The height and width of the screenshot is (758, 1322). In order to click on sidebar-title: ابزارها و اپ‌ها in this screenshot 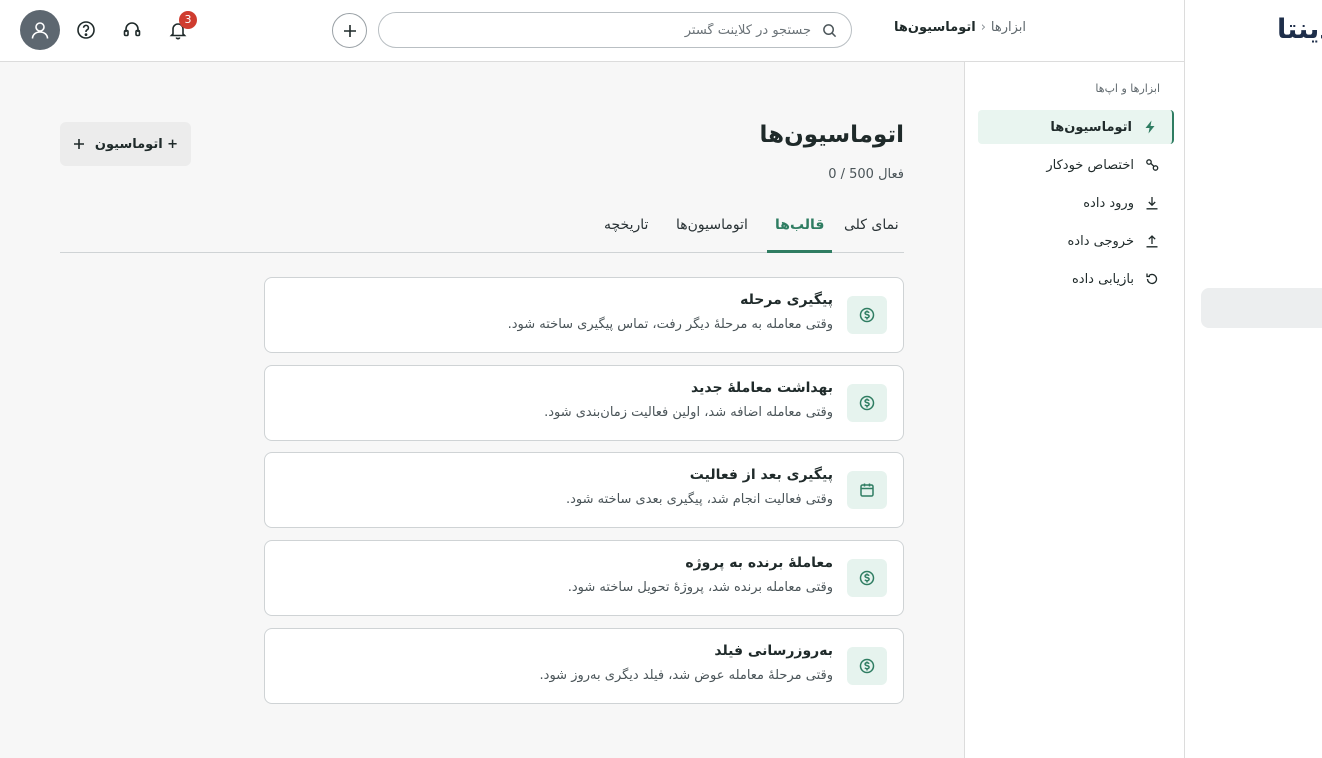, I will do `click(1127, 88)`.